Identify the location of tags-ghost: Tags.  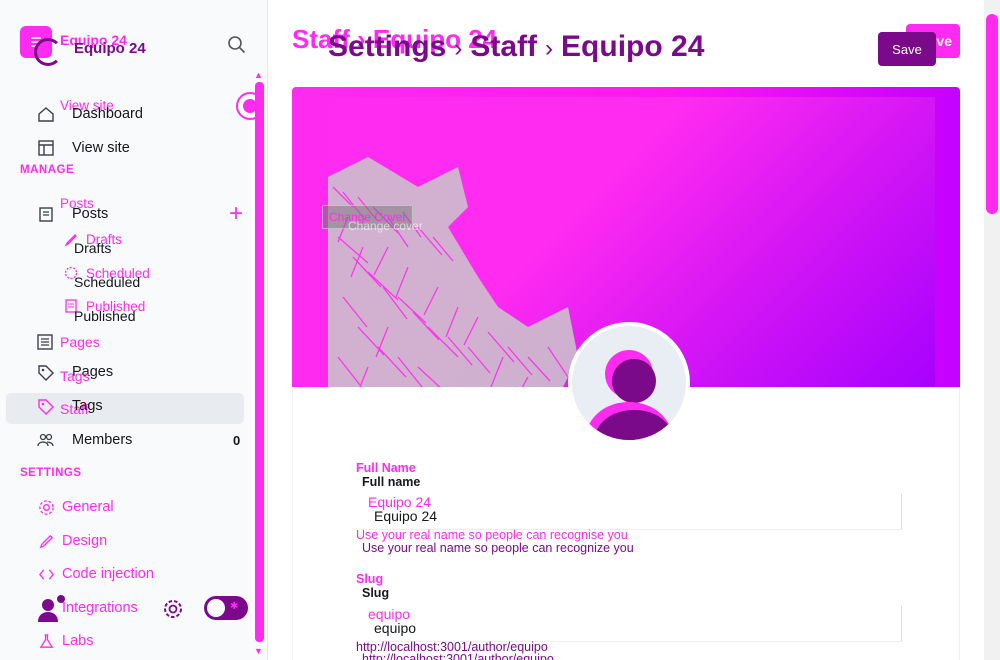
(75, 376).